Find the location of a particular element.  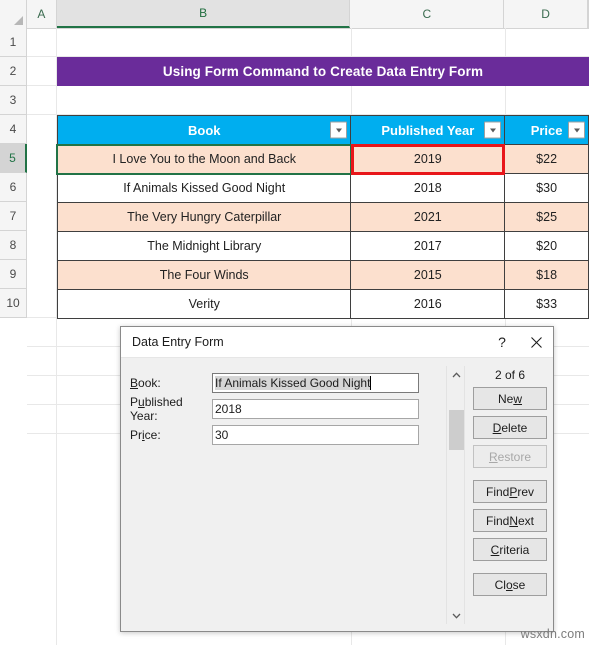

restore-button: Restore is located at coordinates (510, 456).